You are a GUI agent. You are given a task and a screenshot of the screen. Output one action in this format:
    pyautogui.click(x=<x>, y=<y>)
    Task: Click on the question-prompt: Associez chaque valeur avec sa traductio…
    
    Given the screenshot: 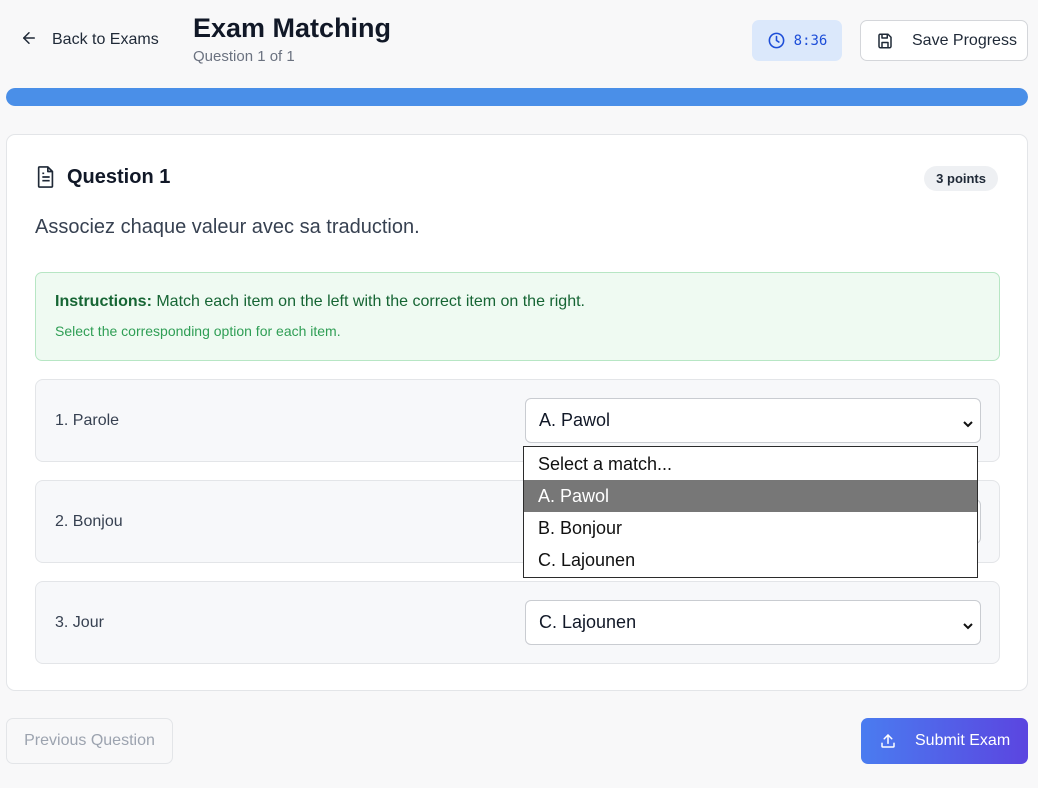 What is the action you would take?
    pyautogui.click(x=227, y=227)
    